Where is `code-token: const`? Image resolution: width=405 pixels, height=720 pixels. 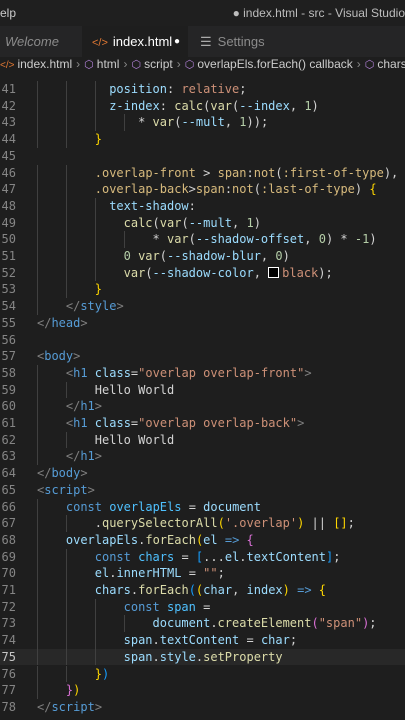 code-token: const is located at coordinates (87, 506).